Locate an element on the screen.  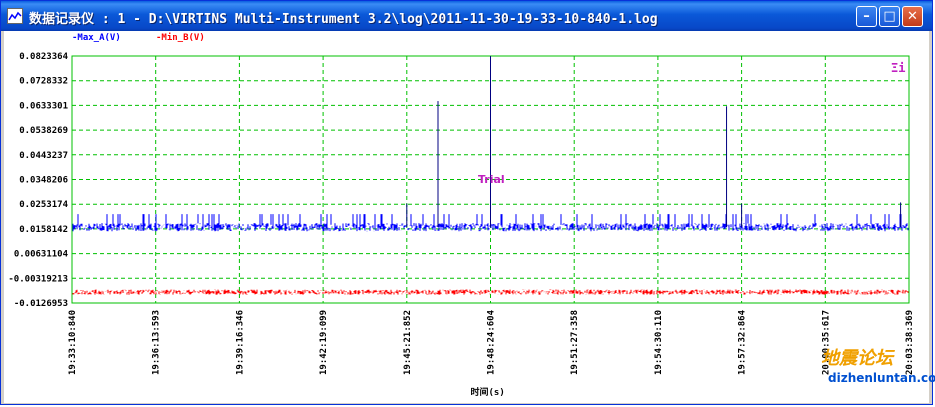
x-tick-label: 19:57:32:864 is located at coordinates (743, 342).